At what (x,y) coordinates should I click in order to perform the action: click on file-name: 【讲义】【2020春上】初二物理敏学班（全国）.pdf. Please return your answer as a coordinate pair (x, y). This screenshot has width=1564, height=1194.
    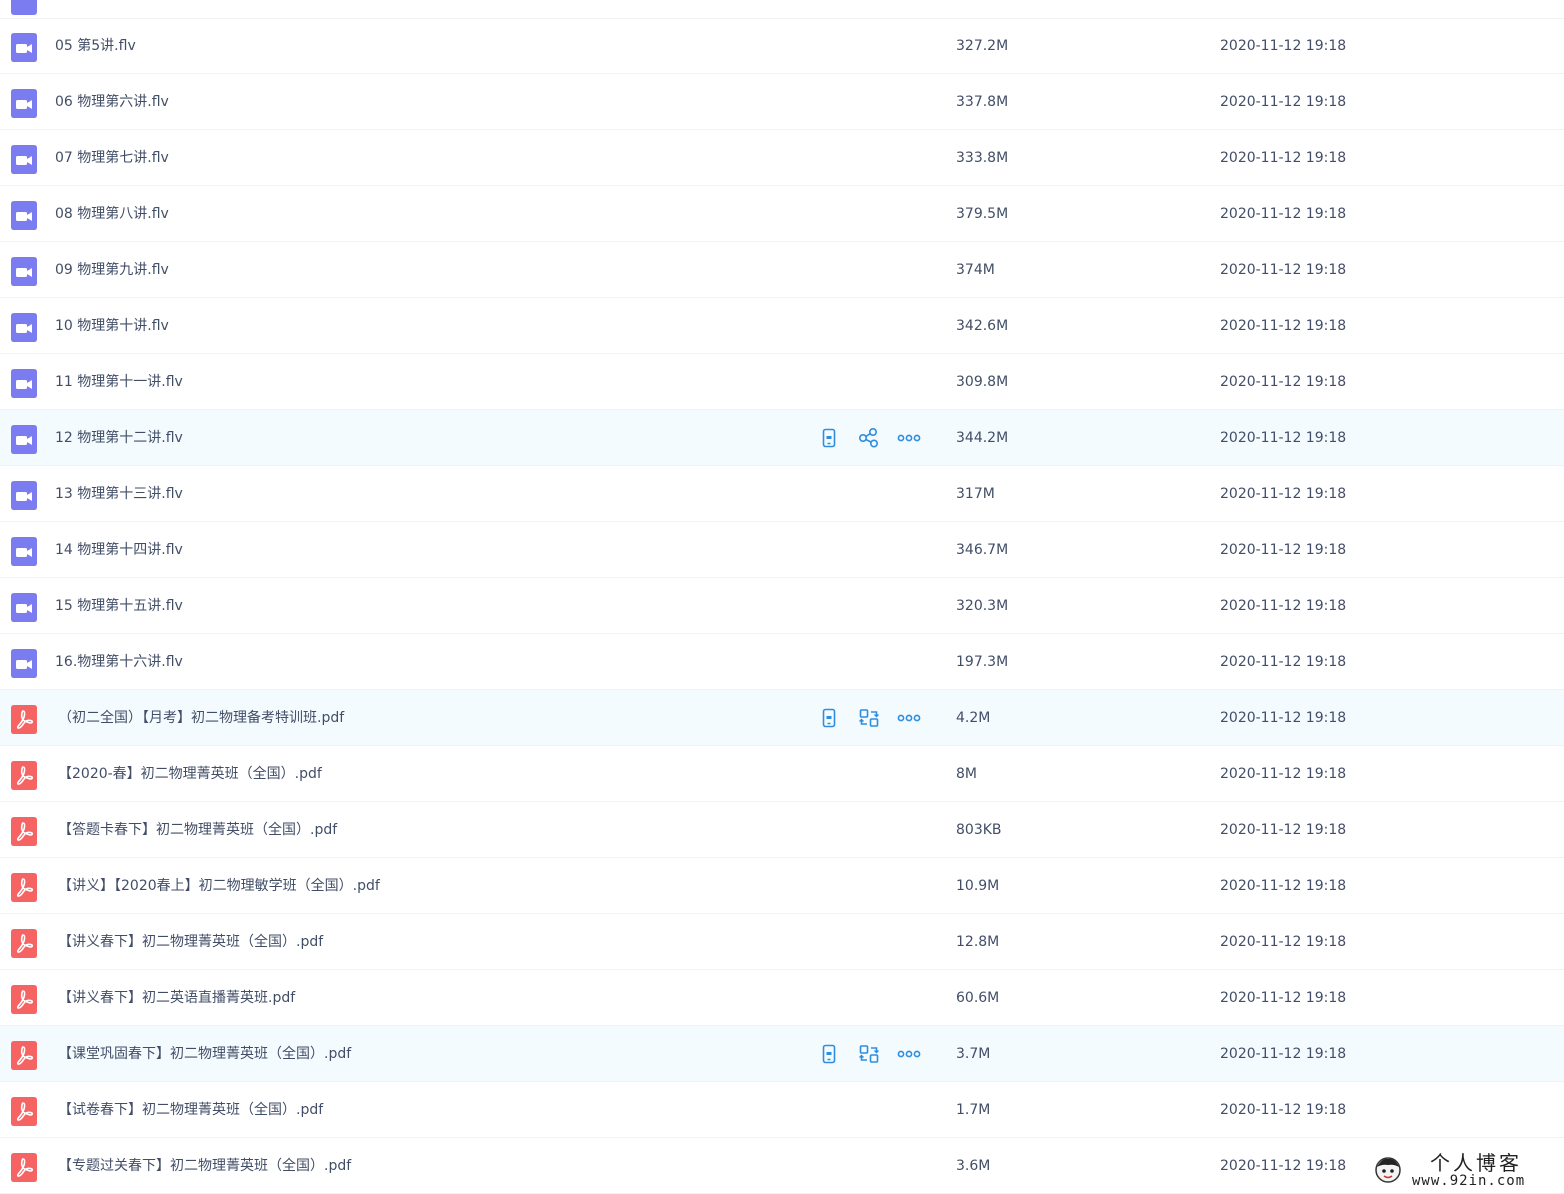
    Looking at the image, I should click on (219, 886).